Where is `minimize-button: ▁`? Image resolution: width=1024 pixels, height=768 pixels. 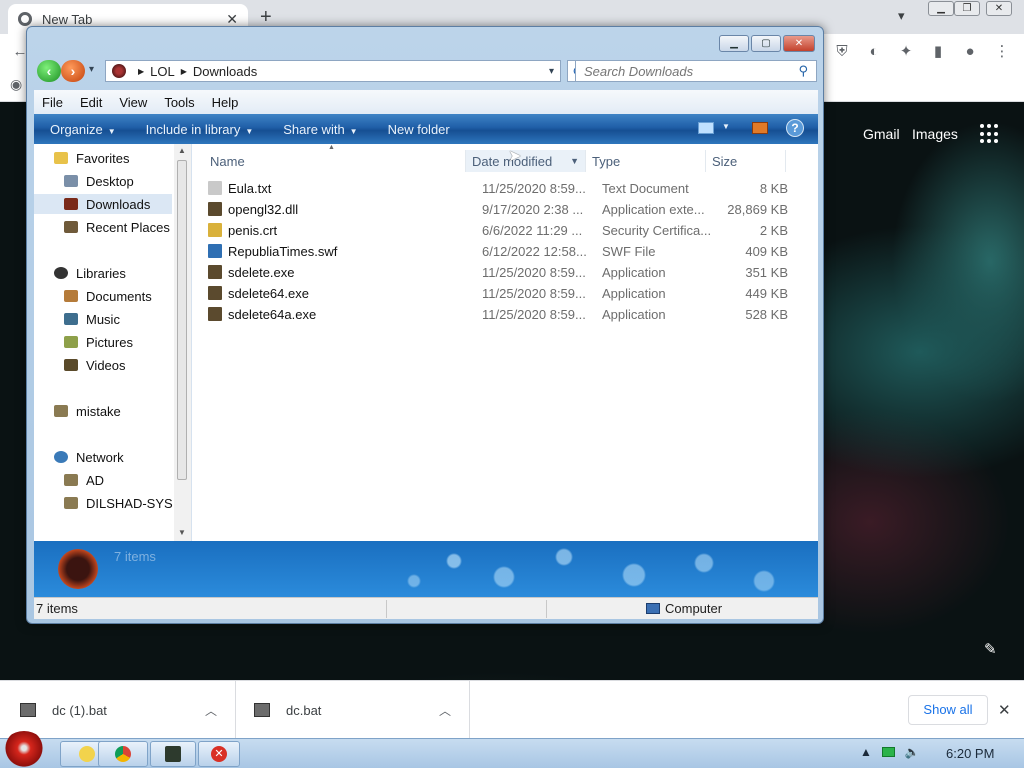
minimize-button: ▁ is located at coordinates (734, 43).